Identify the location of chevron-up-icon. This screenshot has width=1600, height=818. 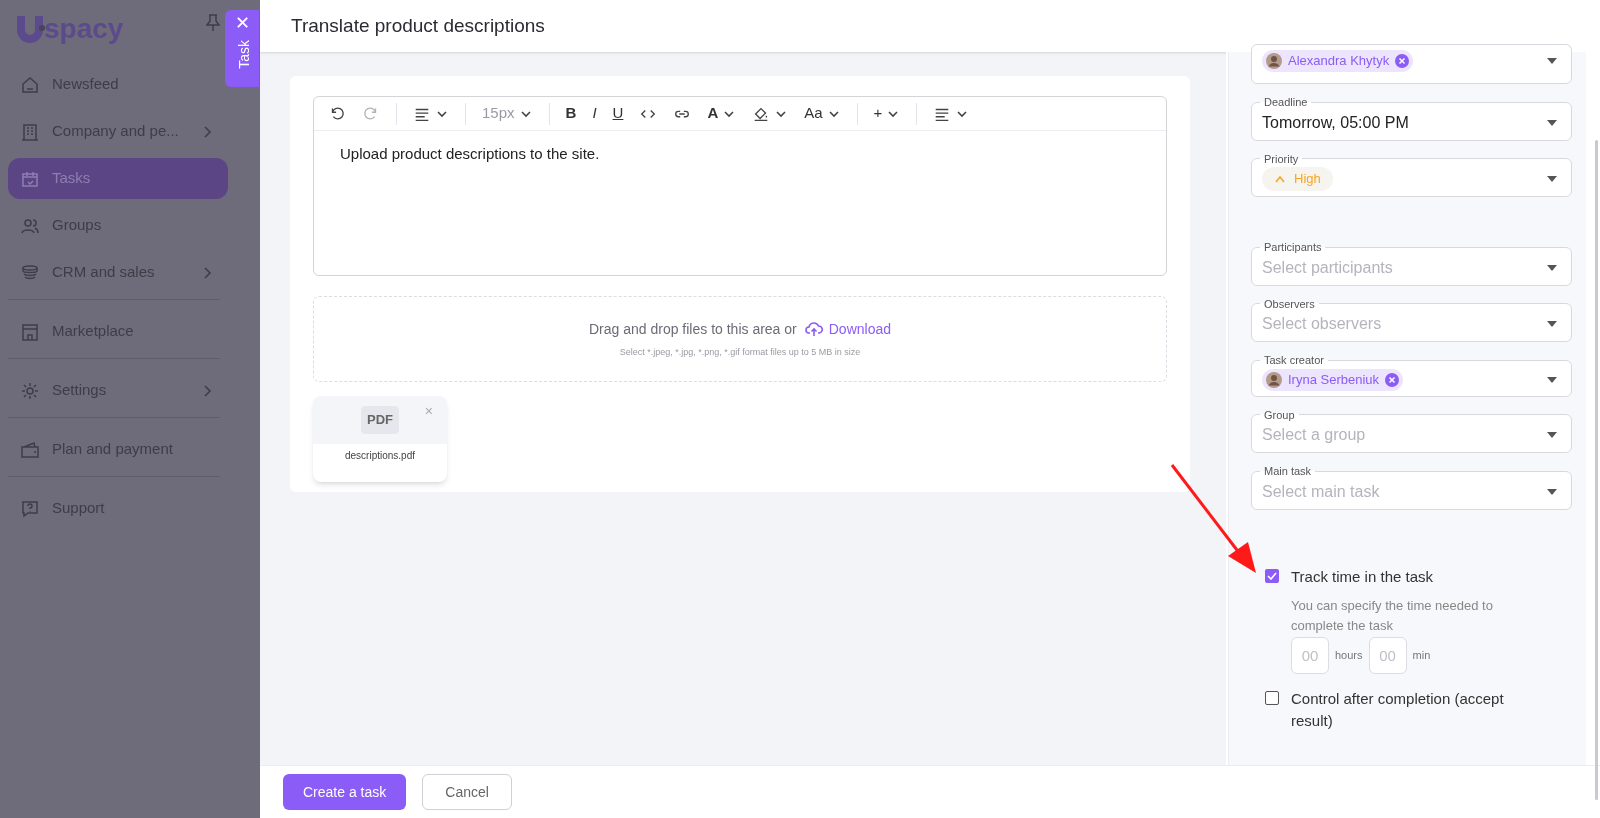
(1280, 179).